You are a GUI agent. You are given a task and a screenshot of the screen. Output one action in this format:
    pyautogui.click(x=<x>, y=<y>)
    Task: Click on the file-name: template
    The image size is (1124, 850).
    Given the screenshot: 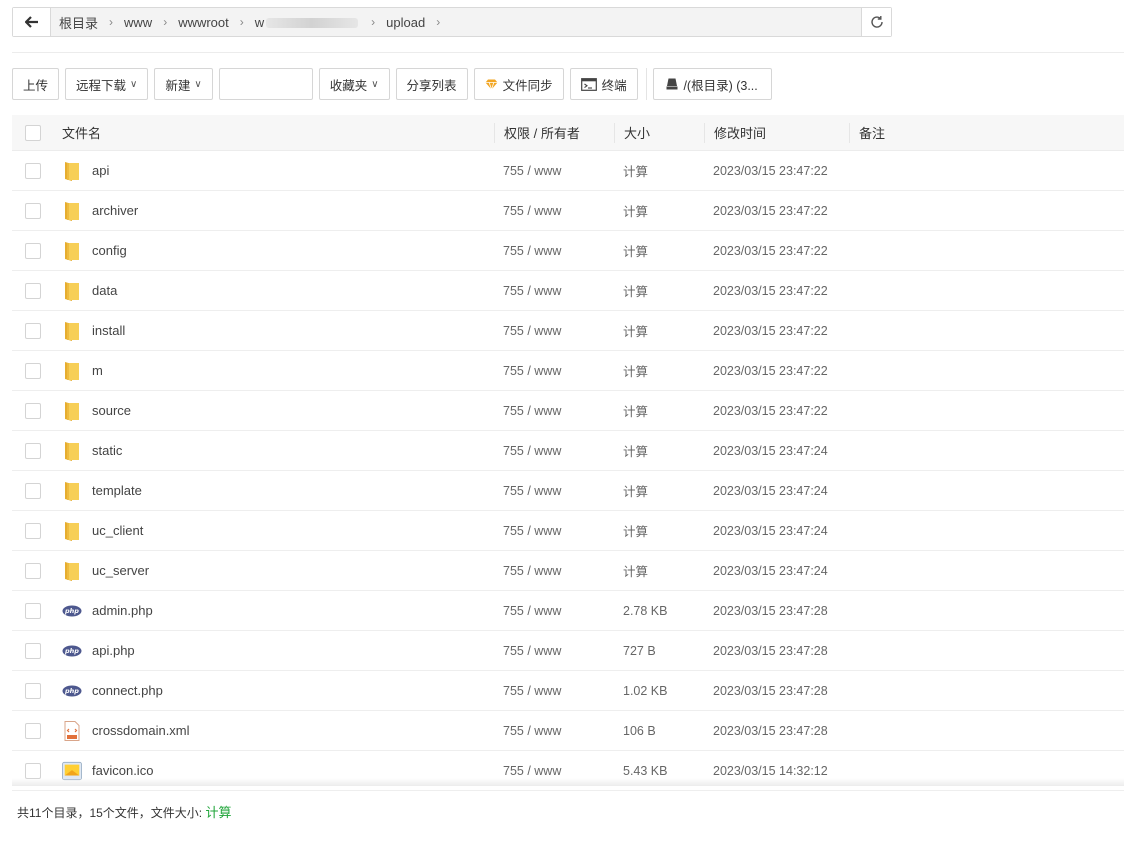 What is the action you would take?
    pyautogui.click(x=117, y=490)
    